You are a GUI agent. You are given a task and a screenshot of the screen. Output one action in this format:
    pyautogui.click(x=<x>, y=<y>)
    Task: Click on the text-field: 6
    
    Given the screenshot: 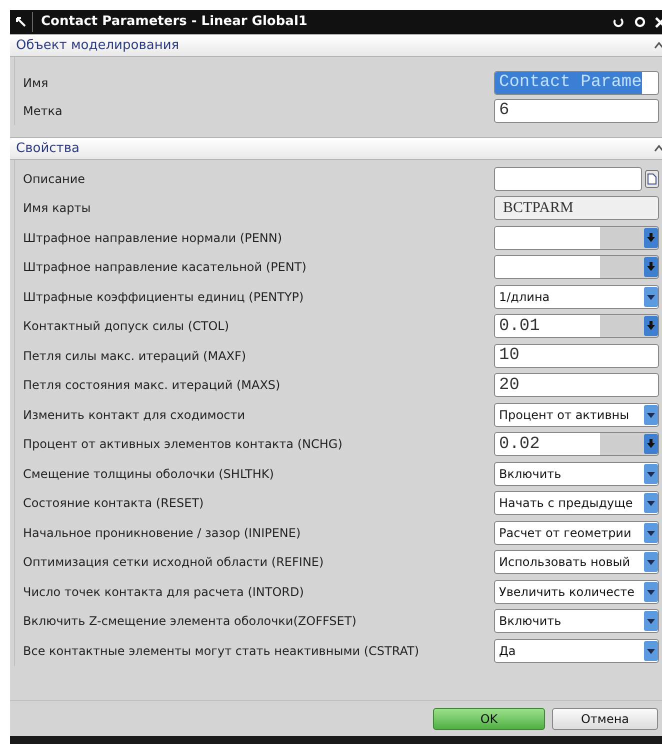 What is the action you would take?
    pyautogui.click(x=576, y=111)
    